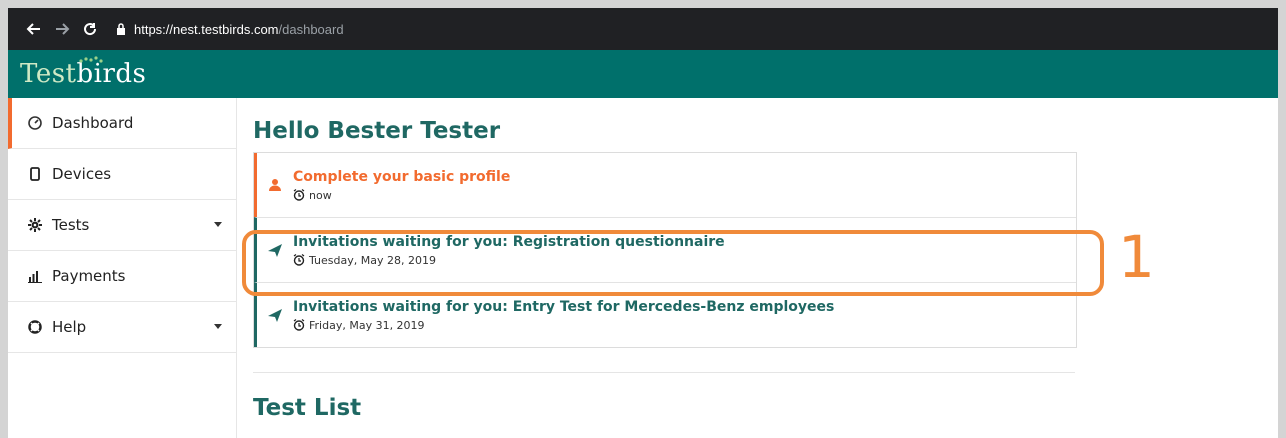 This screenshot has width=1286, height=438. What do you see at coordinates (121, 29) in the screenshot?
I see `lock-icon` at bounding box center [121, 29].